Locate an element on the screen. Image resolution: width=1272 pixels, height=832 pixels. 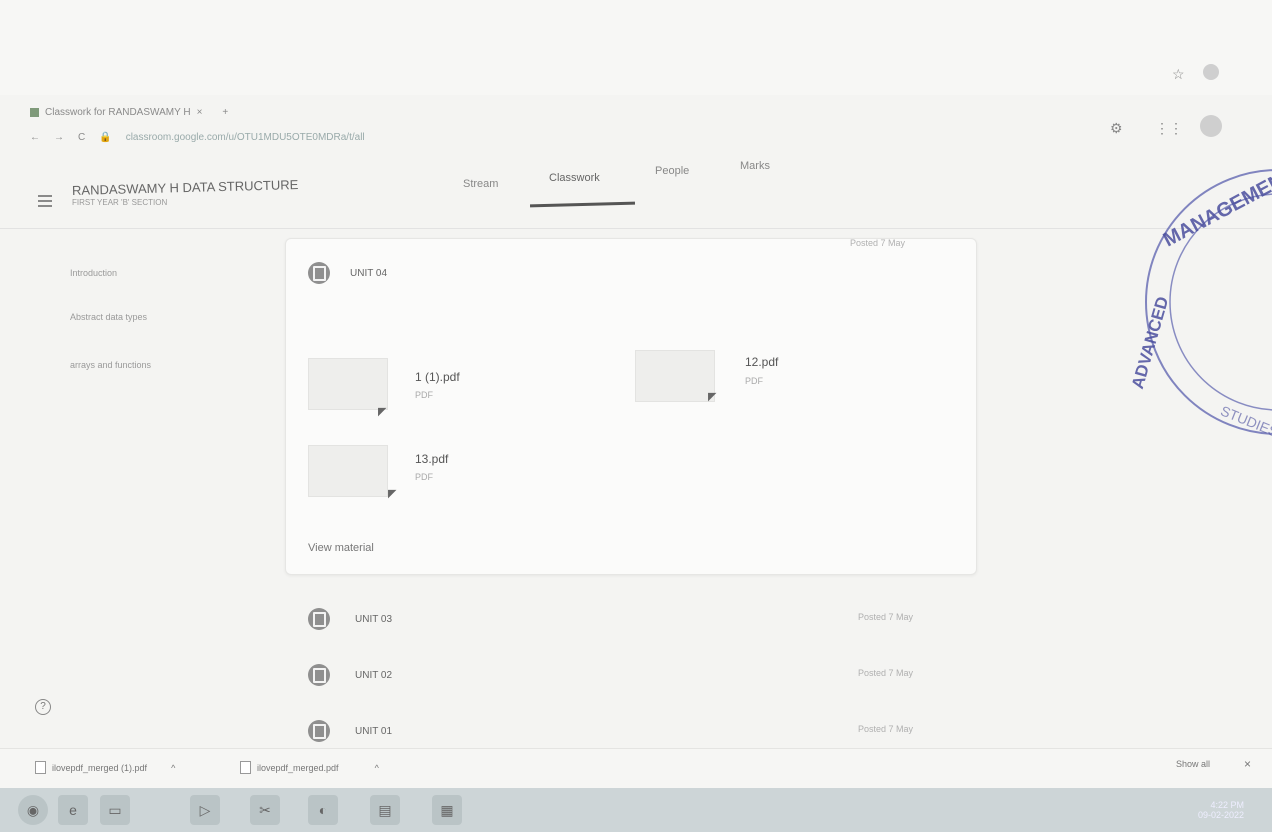
unit-01-title: UNIT 01 is located at coordinates (373, 731).